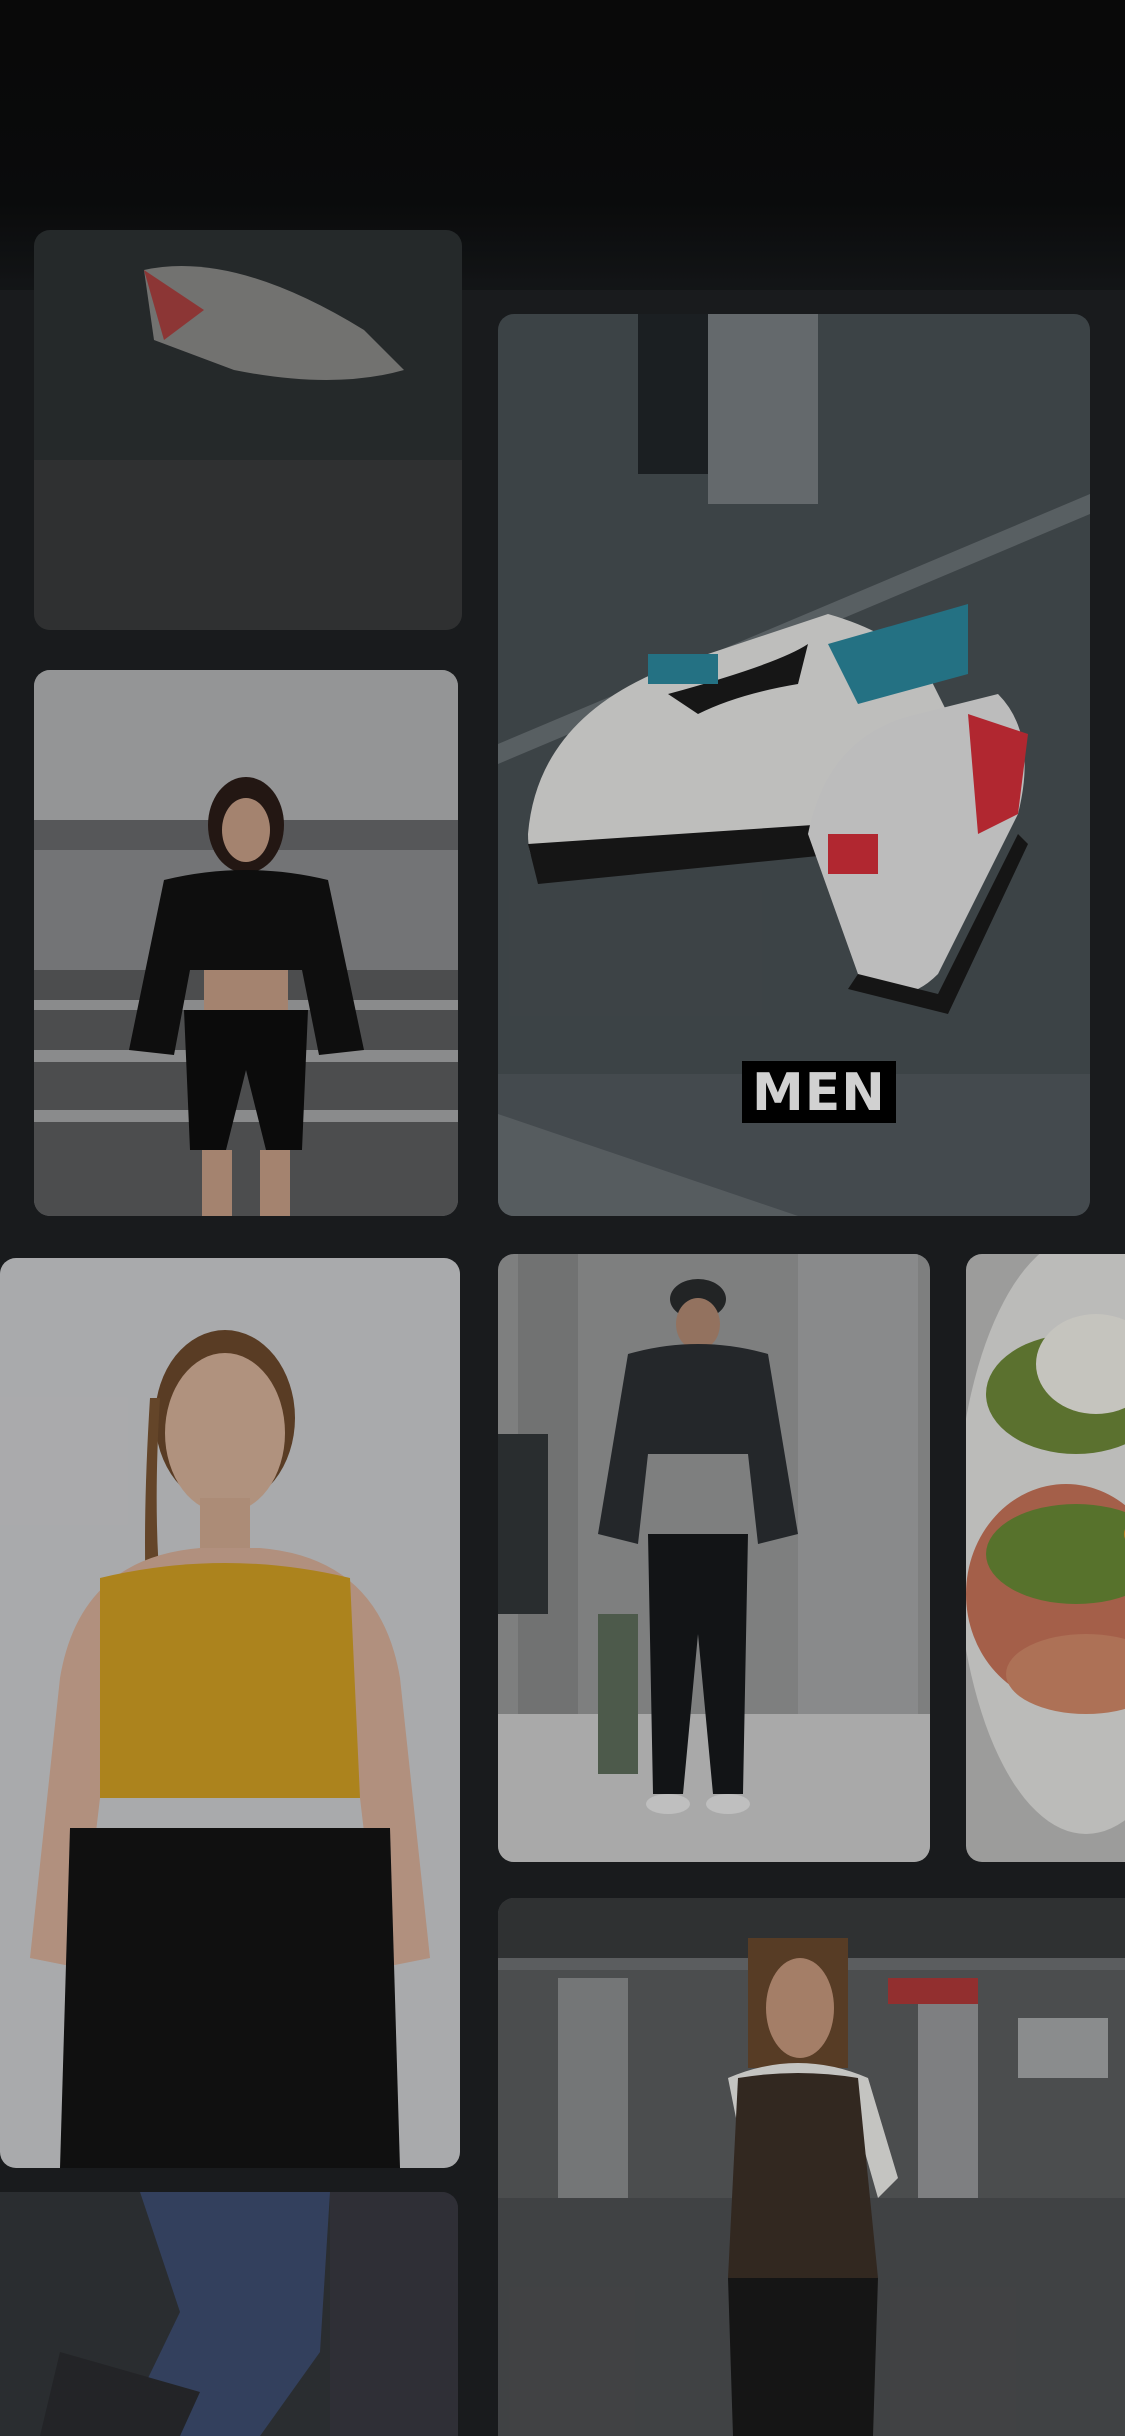  I want to click on food-tile, so click(1045, 1558).